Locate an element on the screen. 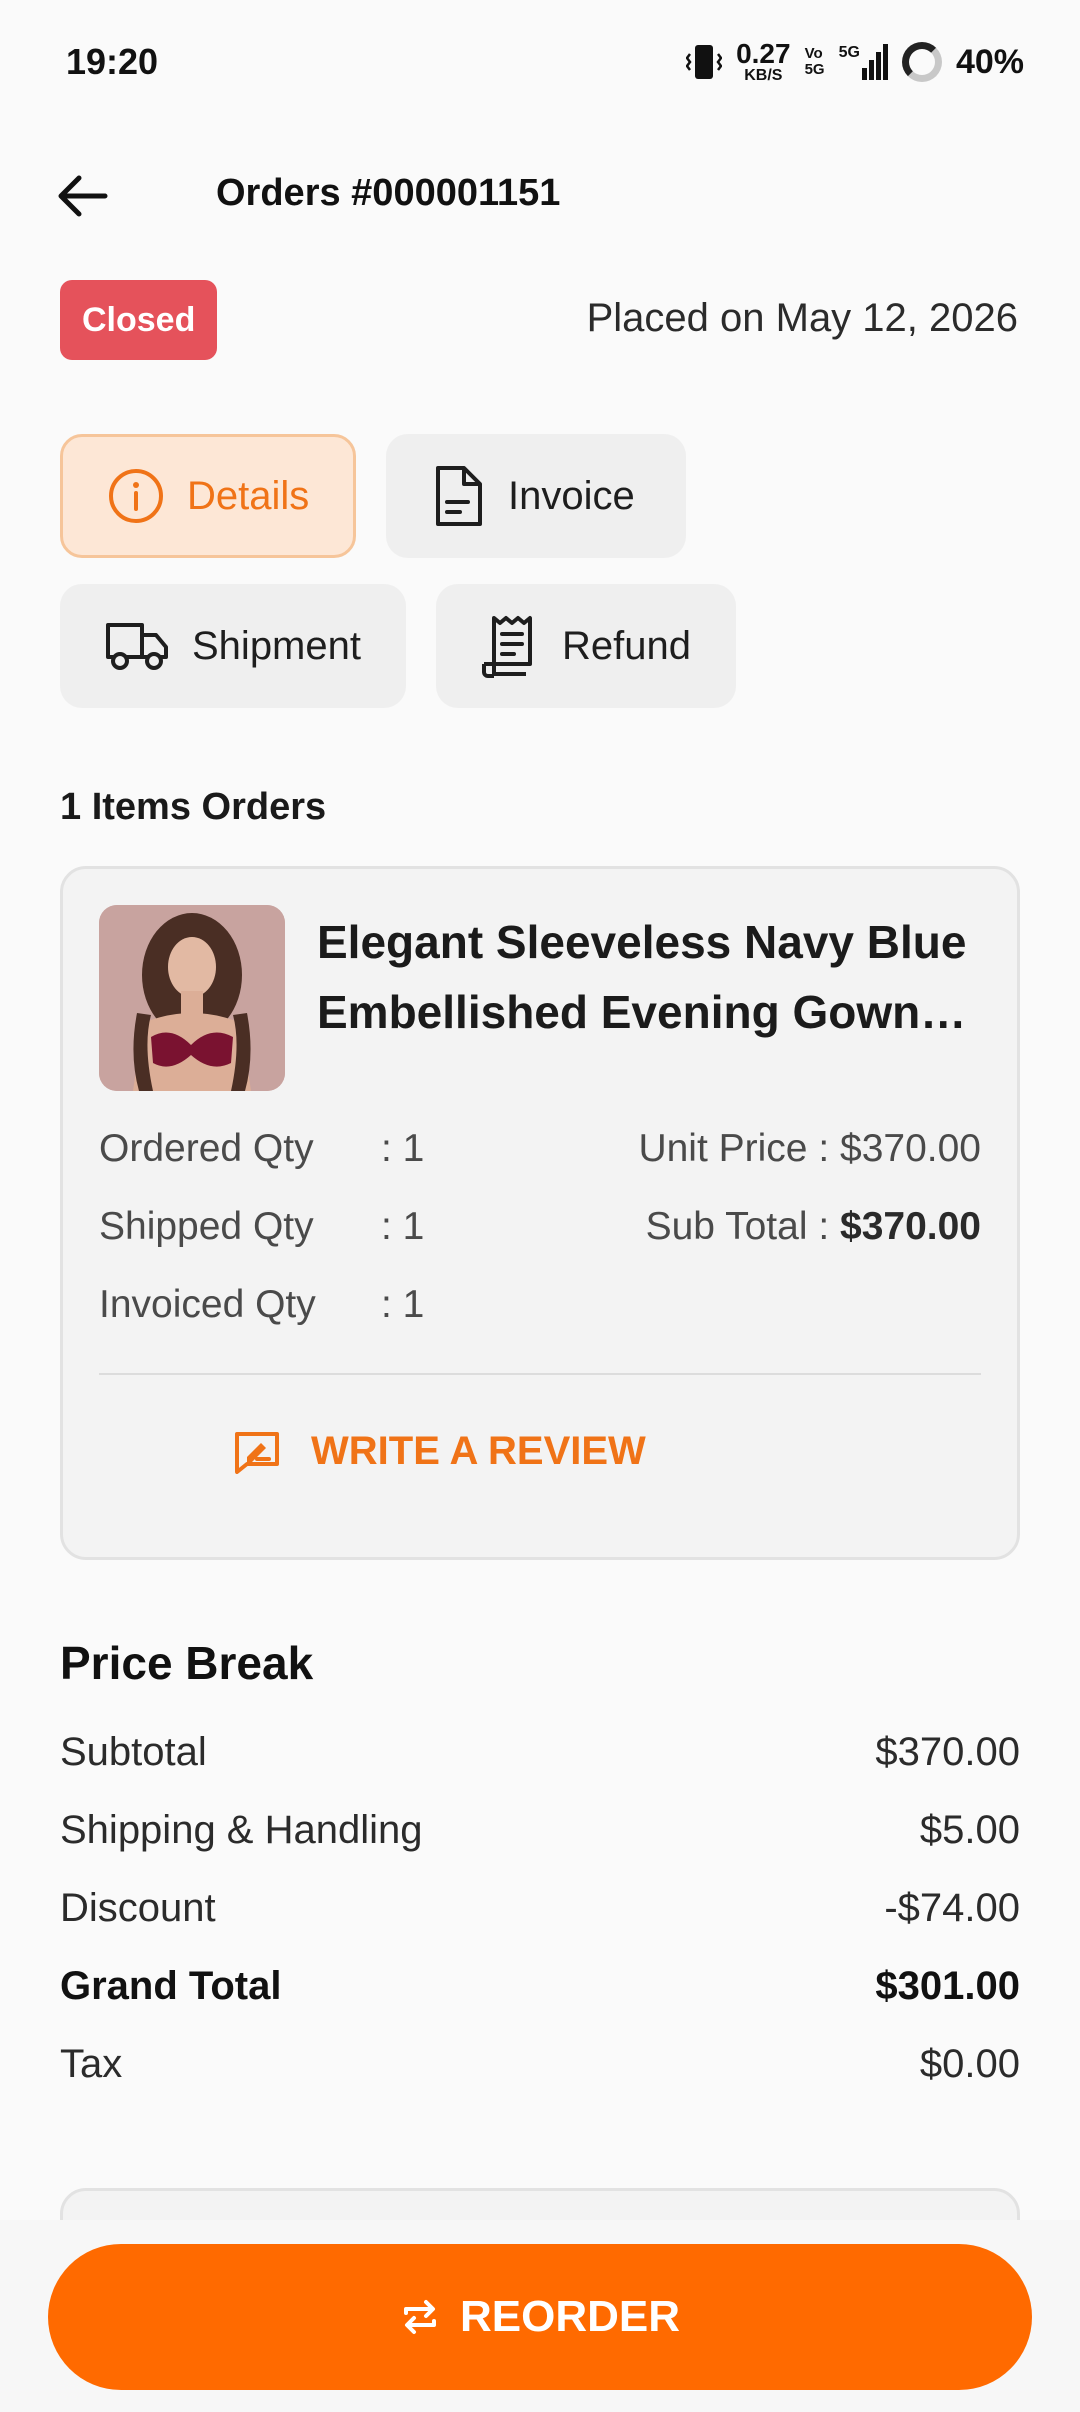  items-heading: 1 Items Orders is located at coordinates (193, 807).